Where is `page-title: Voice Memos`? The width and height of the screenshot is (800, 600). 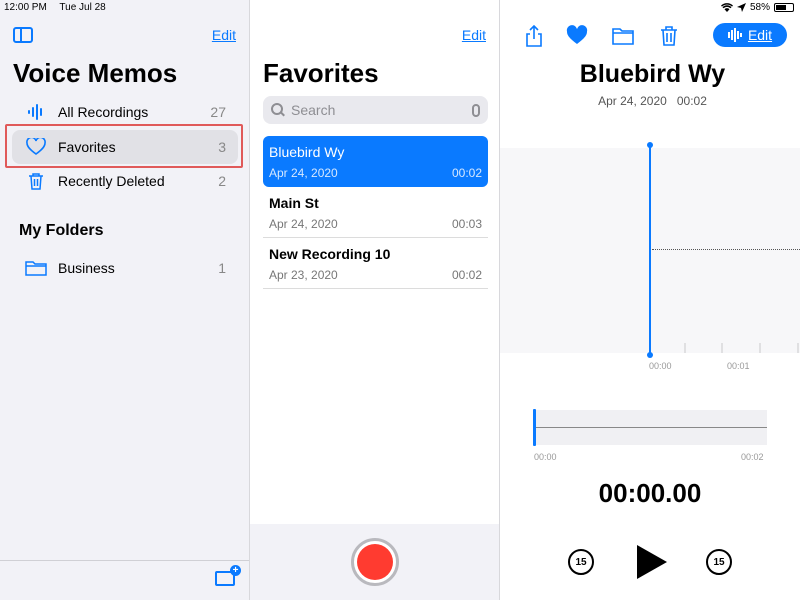
page-title: Voice Memos is located at coordinates (95, 73).